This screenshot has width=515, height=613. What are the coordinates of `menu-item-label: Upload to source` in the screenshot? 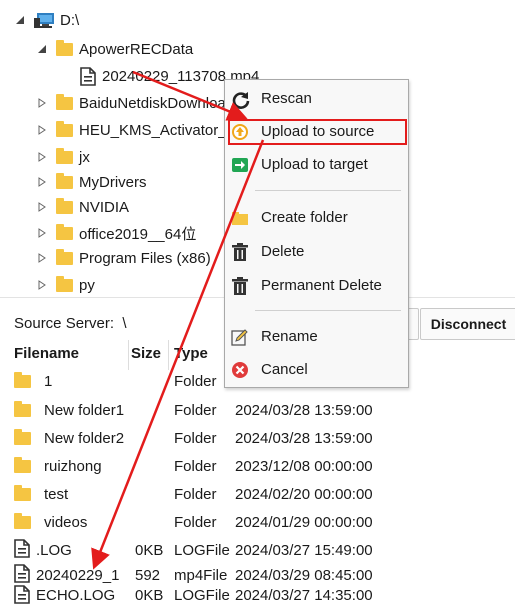 It's located at (318, 131).